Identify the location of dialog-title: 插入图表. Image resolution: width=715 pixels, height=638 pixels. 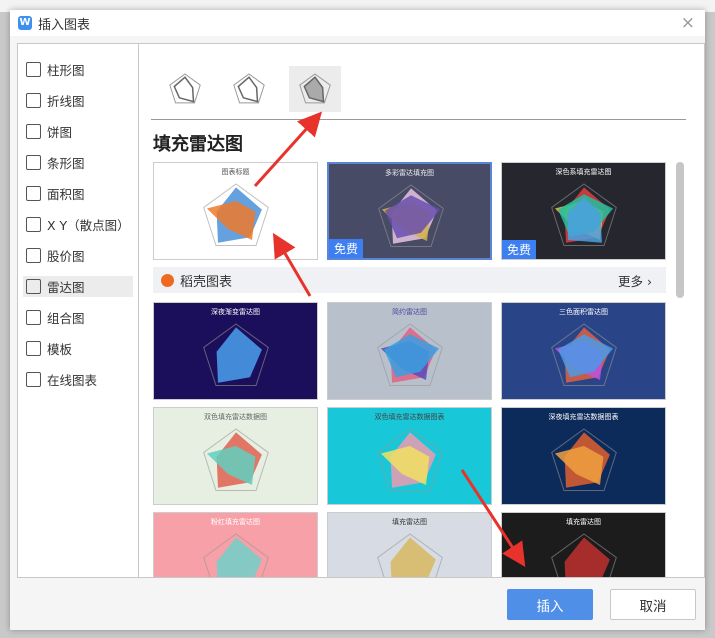
(64, 25).